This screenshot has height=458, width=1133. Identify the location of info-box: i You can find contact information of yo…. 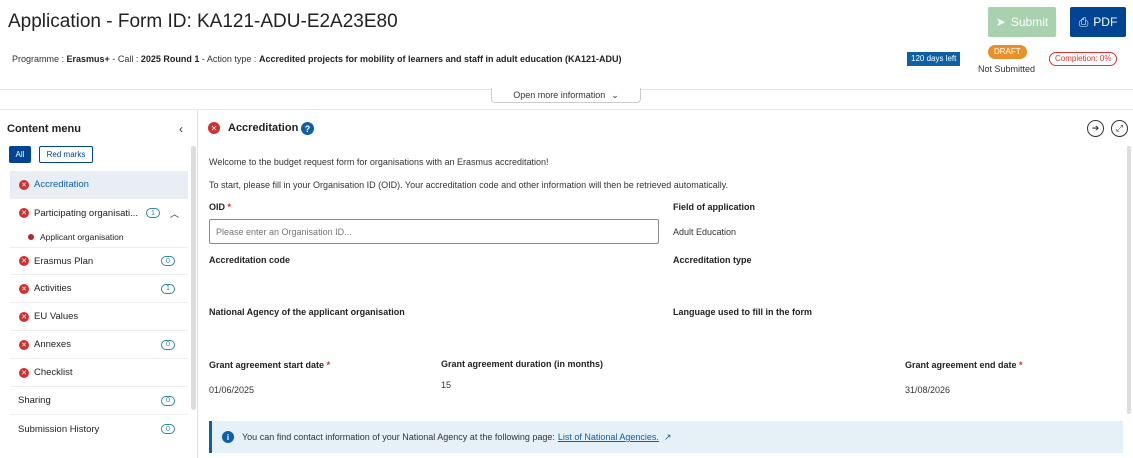
(666, 437).